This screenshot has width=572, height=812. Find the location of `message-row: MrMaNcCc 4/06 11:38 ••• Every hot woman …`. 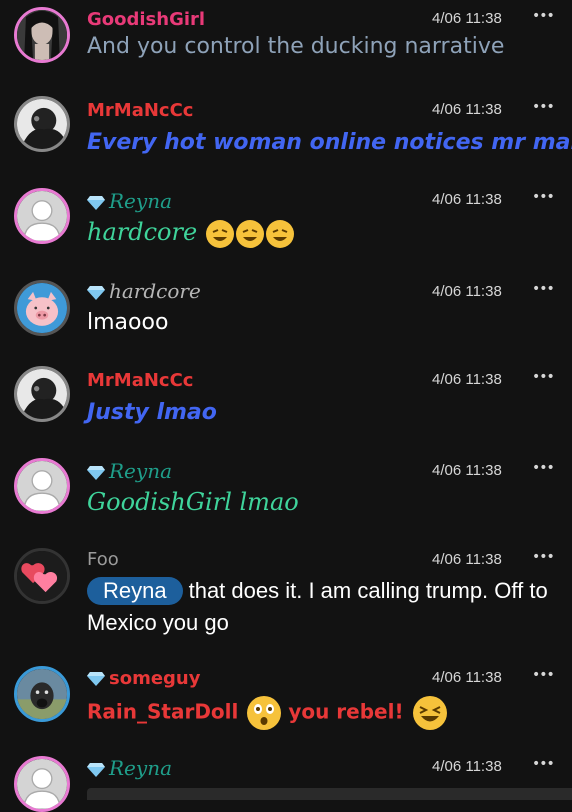

message-row: MrMaNcCc 4/06 11:38 ••• Every hot woman … is located at coordinates (286, 135).